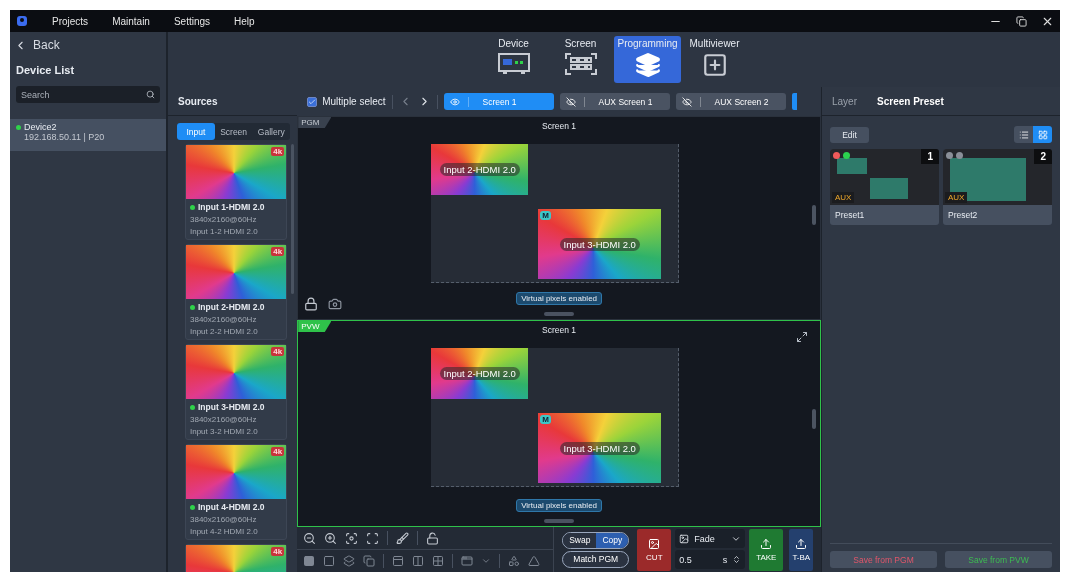  I want to click on menu-item: Help, so click(244, 21).